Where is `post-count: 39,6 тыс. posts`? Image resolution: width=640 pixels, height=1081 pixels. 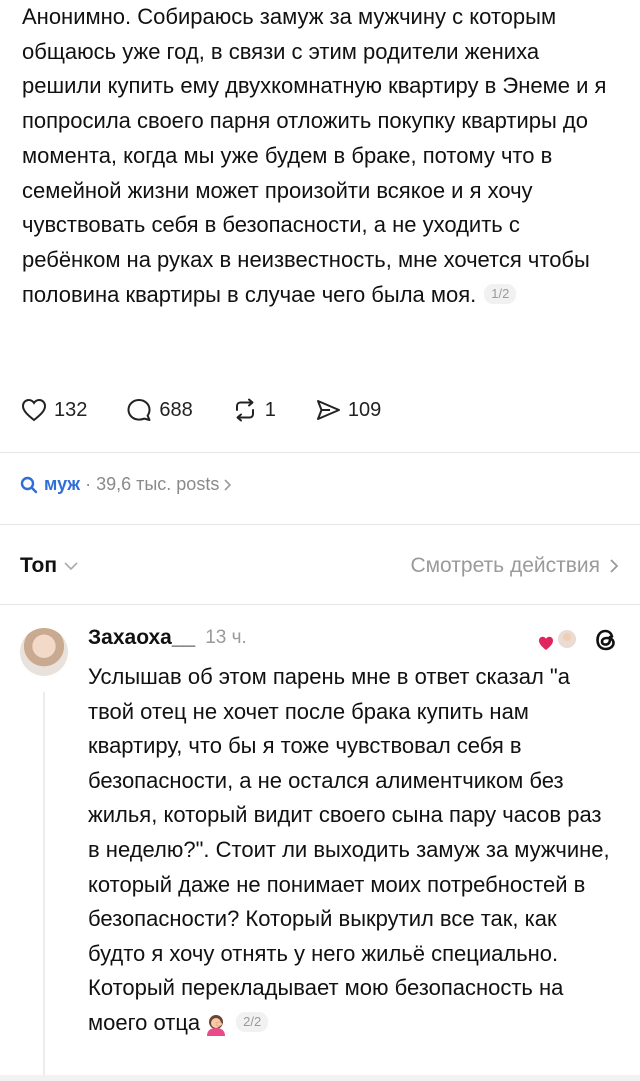 post-count: 39,6 тыс. posts is located at coordinates (158, 484).